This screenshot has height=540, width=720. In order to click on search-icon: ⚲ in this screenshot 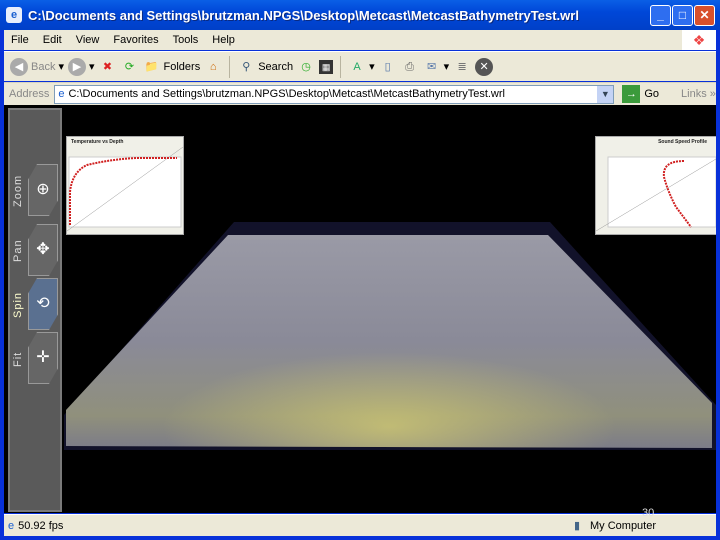, I will do `click(246, 66)`.